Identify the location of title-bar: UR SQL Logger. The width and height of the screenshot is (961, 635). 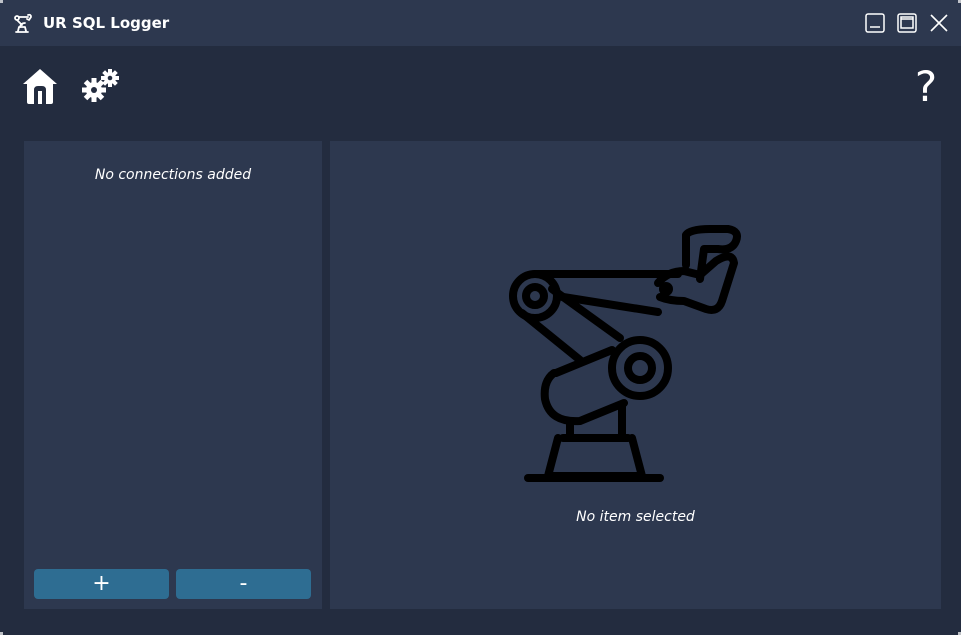
(480, 23).